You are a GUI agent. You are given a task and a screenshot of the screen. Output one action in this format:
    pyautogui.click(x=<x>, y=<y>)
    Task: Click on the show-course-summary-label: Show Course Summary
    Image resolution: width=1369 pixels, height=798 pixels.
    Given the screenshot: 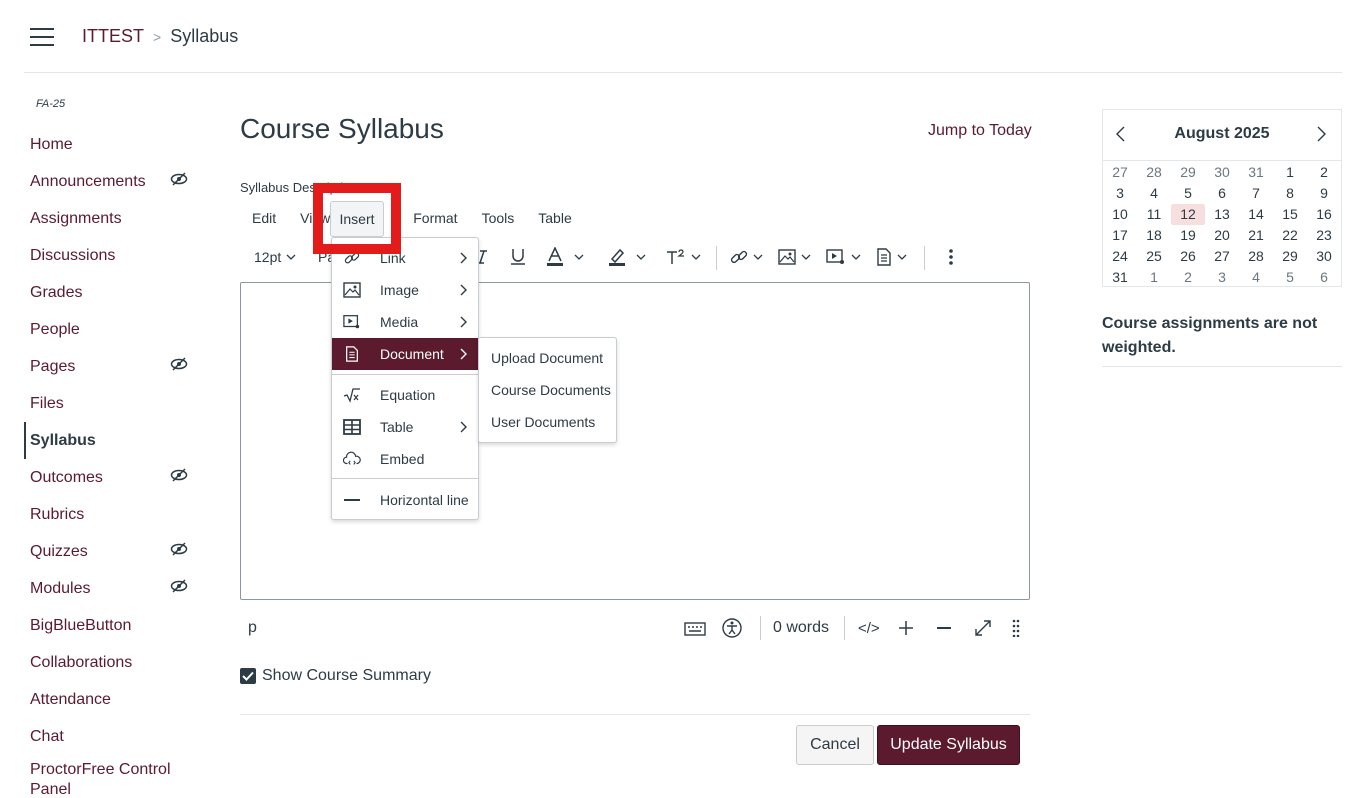 What is the action you would take?
    pyautogui.click(x=346, y=676)
    